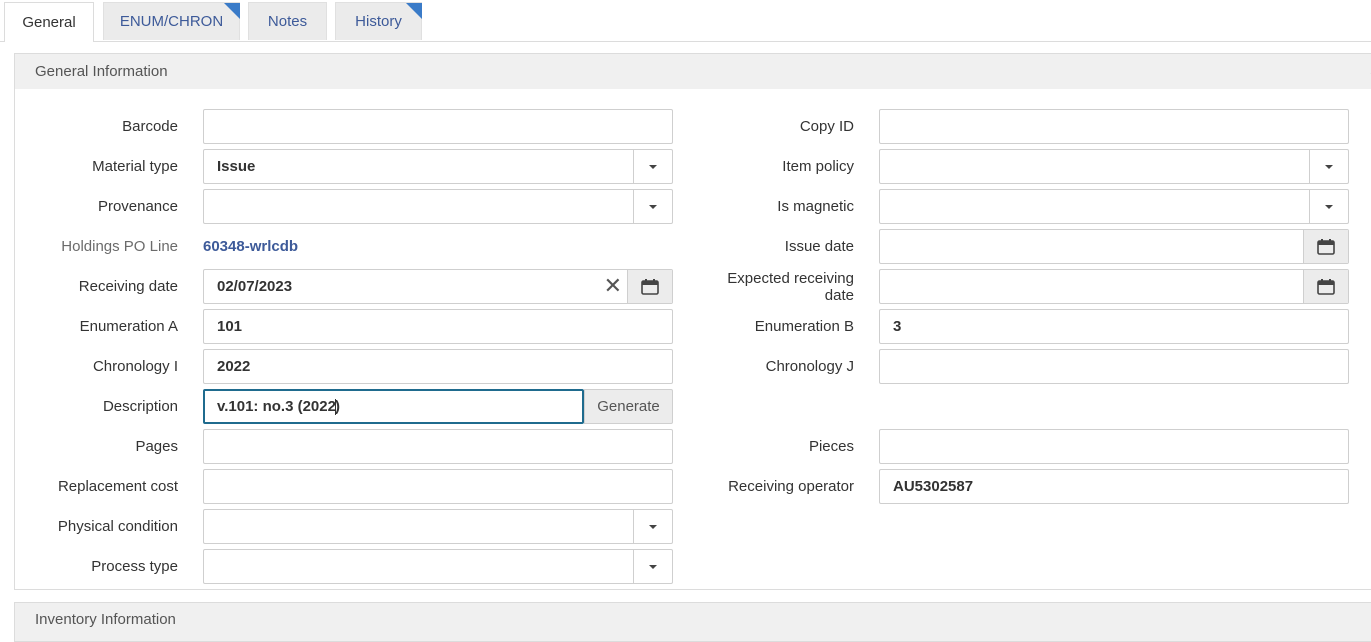  I want to click on issue-date-input, so click(1114, 246).